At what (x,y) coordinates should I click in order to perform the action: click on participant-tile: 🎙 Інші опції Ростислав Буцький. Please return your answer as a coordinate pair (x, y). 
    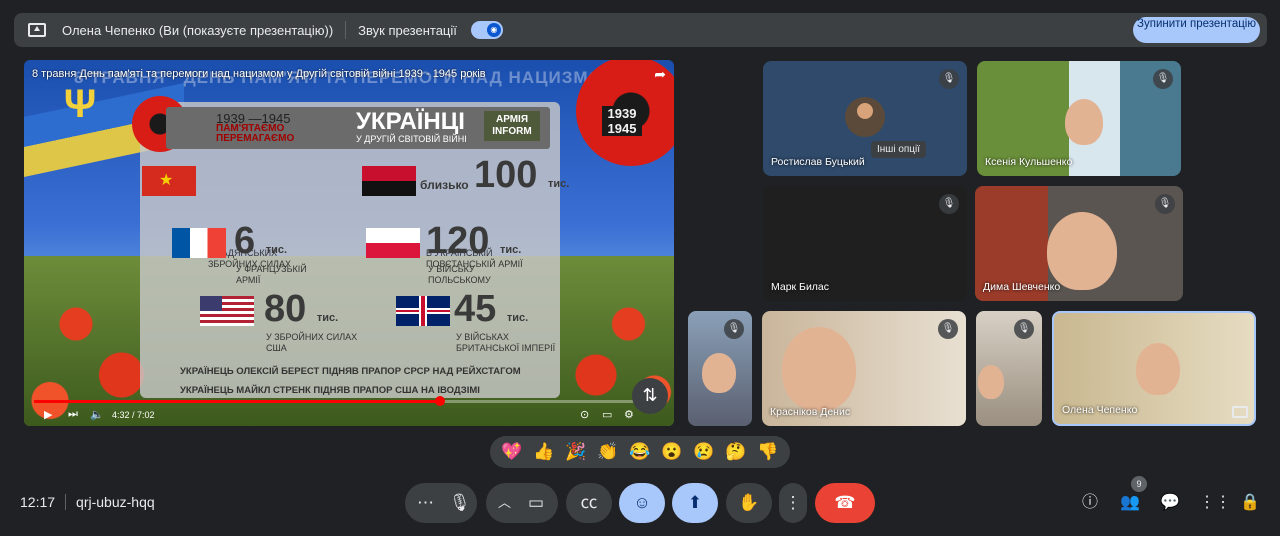
    Looking at the image, I should click on (865, 118).